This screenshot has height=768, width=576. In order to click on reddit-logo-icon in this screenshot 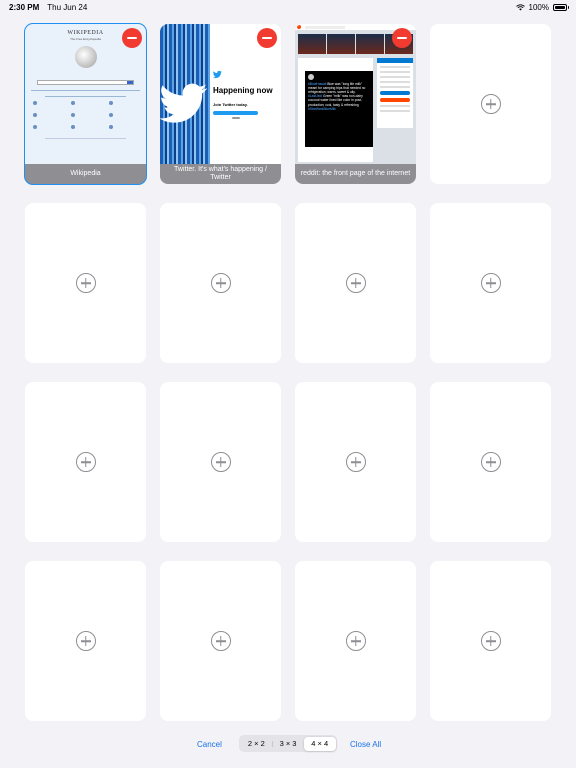, I will do `click(299, 27)`.